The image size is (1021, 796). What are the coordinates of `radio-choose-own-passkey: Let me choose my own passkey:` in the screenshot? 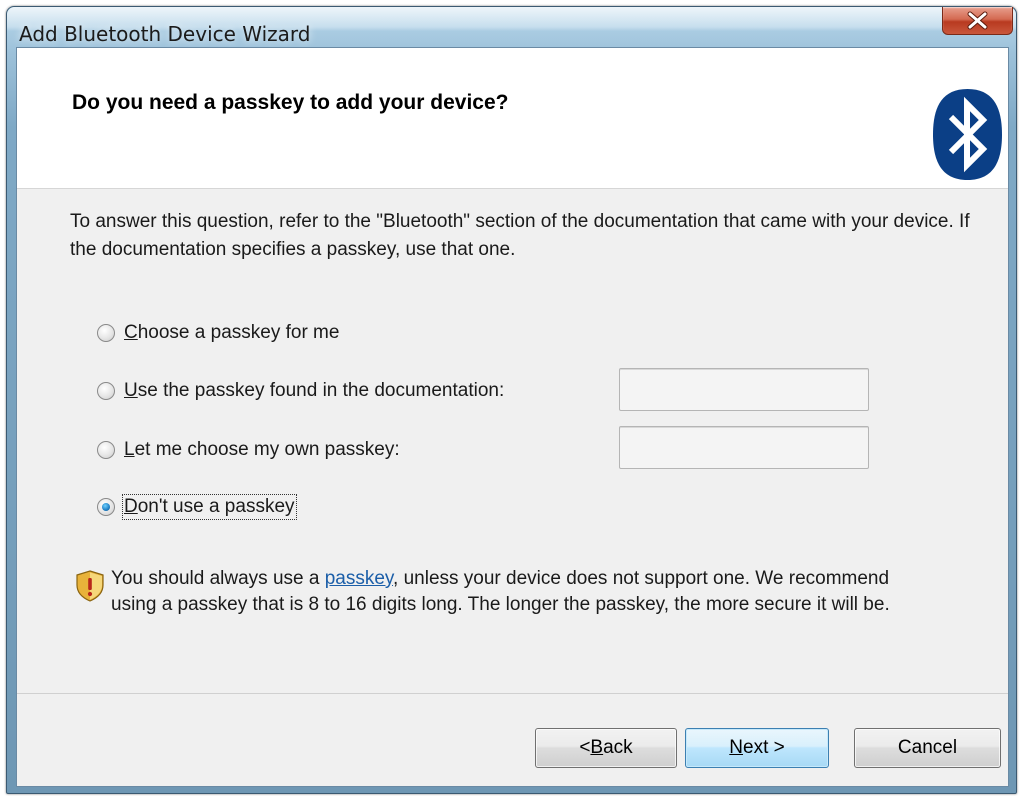 It's located at (248, 450).